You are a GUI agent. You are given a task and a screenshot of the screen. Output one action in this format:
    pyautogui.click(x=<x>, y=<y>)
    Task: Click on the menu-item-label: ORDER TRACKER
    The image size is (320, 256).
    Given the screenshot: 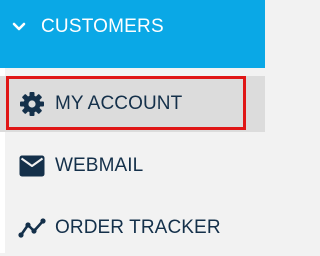 What is the action you would take?
    pyautogui.click(x=138, y=227)
    